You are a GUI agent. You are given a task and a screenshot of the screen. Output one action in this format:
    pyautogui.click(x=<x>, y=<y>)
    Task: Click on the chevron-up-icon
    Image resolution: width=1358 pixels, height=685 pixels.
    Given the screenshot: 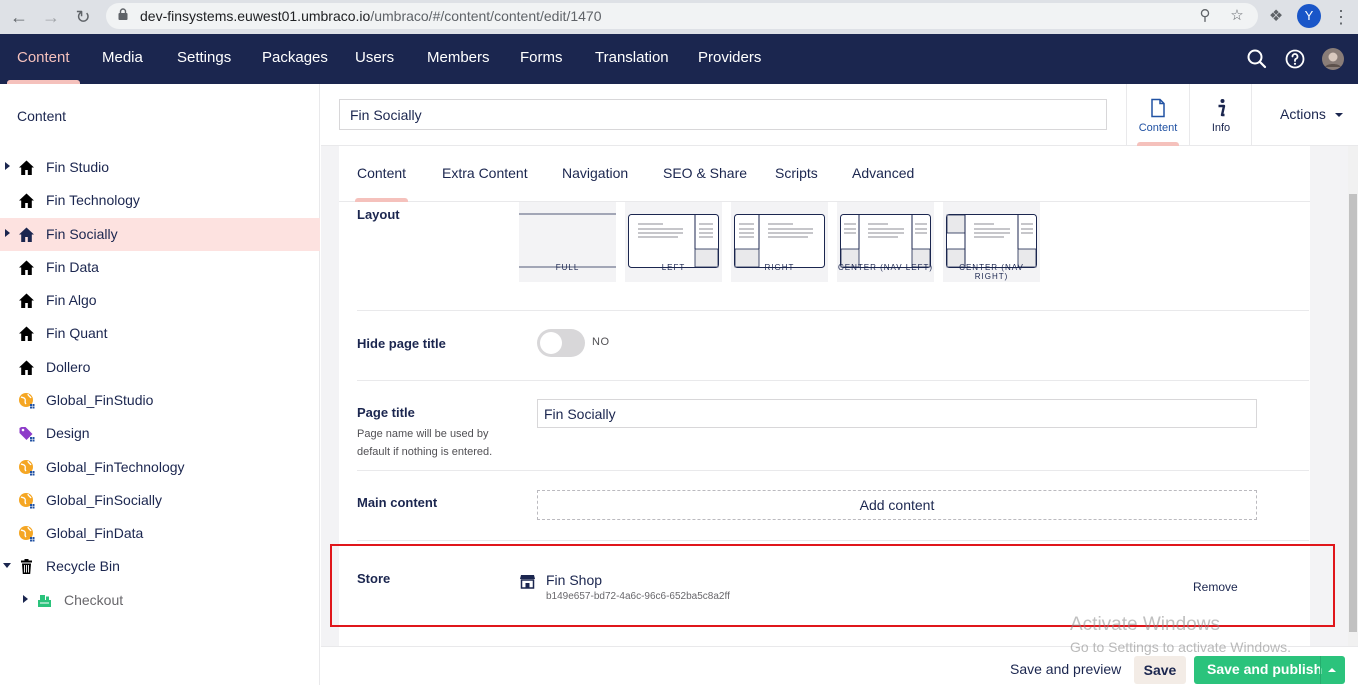 What is the action you would take?
    pyautogui.click(x=1332, y=670)
    